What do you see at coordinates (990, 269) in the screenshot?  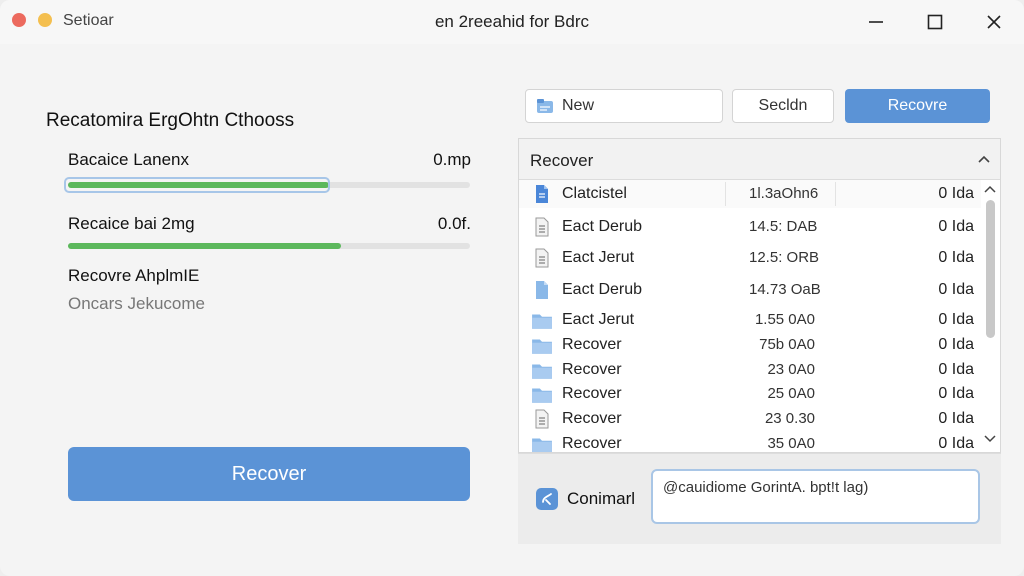 I see `scroll-thumb` at bounding box center [990, 269].